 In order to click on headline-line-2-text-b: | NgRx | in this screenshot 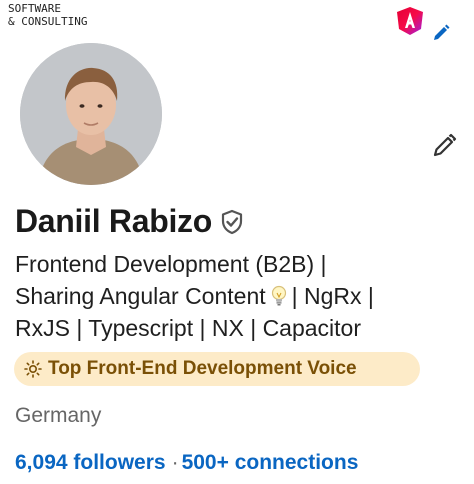, I will do `click(332, 296)`.